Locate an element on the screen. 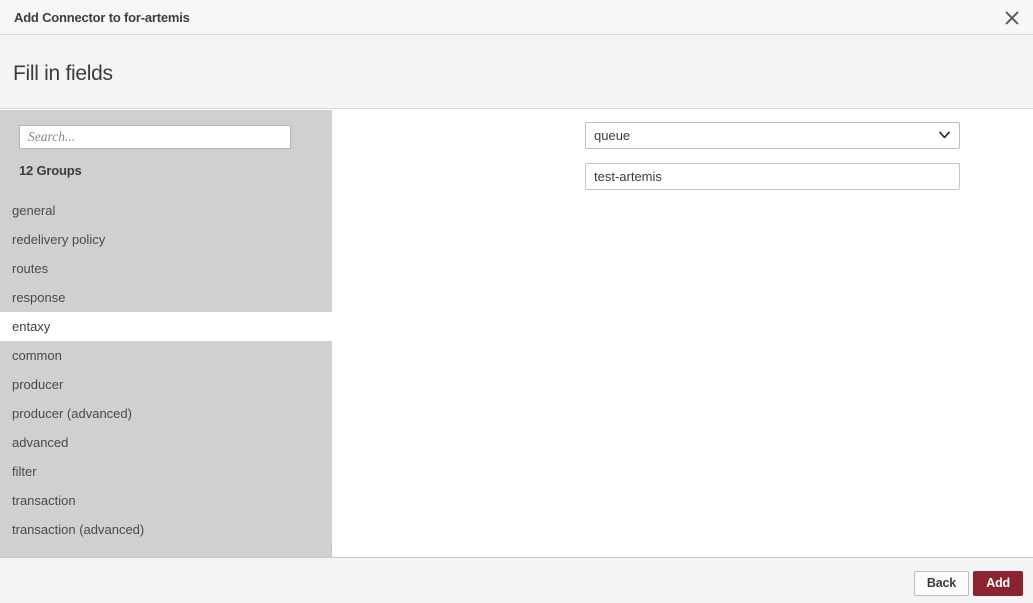 The image size is (1033, 603). sidebar-item-label: transaction is located at coordinates (44, 500).